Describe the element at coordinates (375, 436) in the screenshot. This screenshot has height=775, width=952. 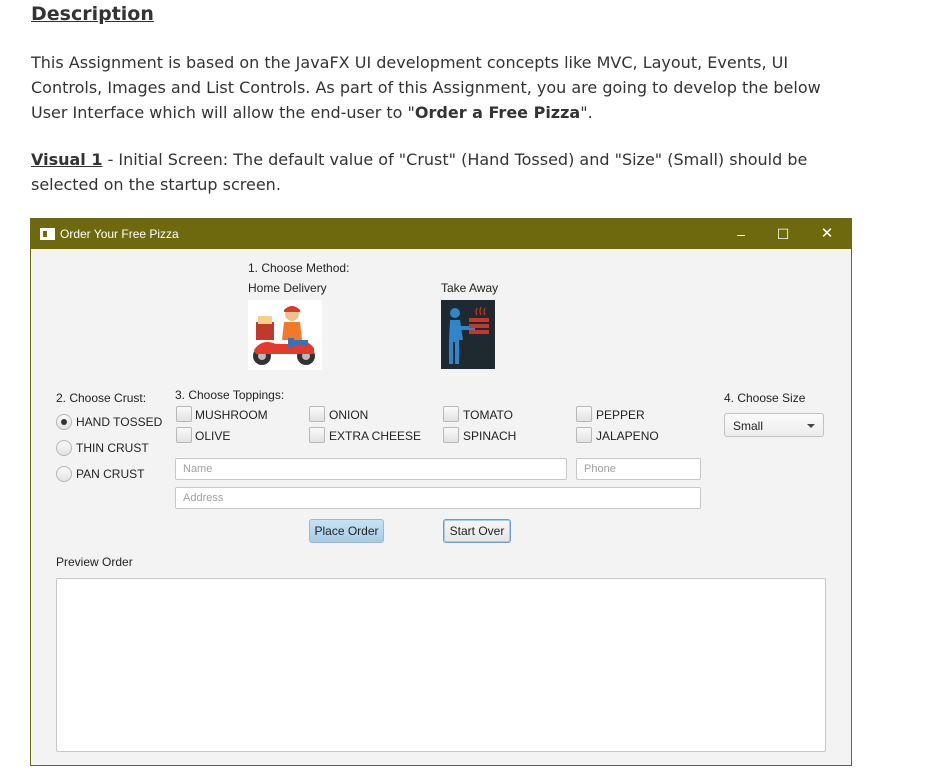
I see `extra-cheese-label: EXTRA CHEESE` at that location.